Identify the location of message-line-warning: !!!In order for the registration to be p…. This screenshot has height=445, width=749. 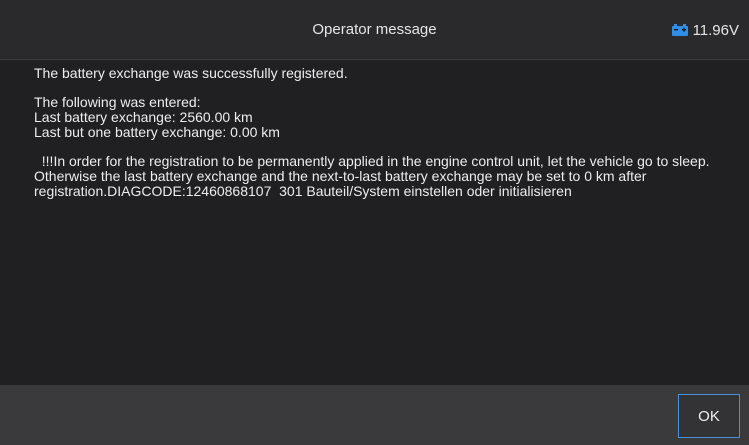
(374, 176).